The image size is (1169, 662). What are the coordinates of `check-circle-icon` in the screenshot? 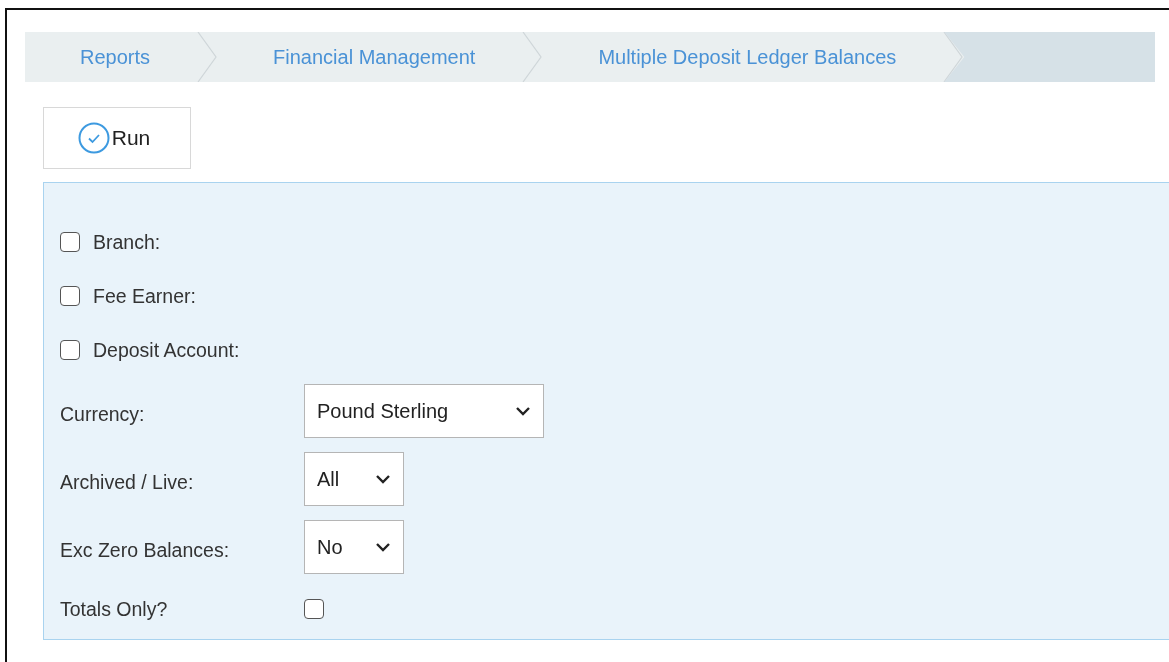 It's located at (93, 138).